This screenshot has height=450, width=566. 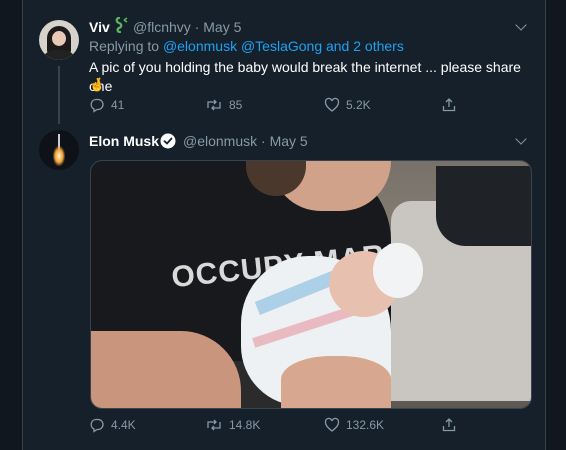 I want to click on reply-more-chevron-icon, so click(x=521, y=25).